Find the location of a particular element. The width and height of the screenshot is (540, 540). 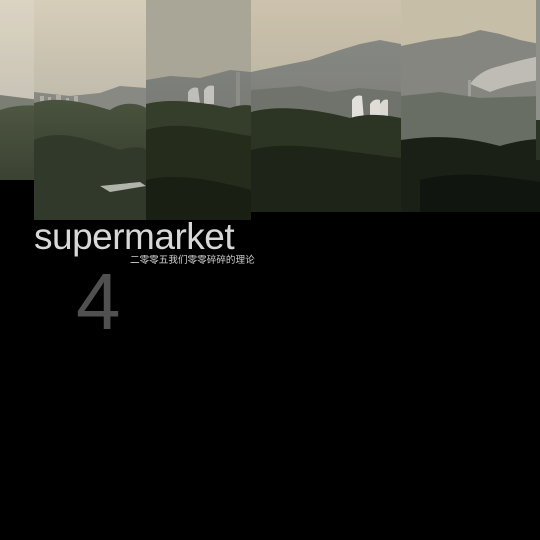

album-title: supermarket is located at coordinates (134, 236).